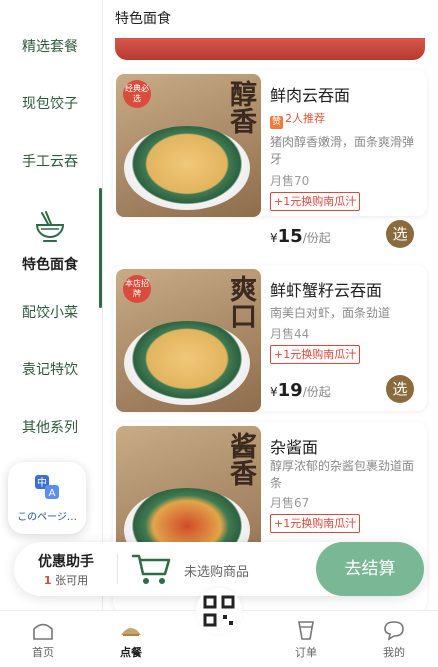 The image size is (438, 667). What do you see at coordinates (294, 447) in the screenshot?
I see `product-name: 杂酱面` at bounding box center [294, 447].